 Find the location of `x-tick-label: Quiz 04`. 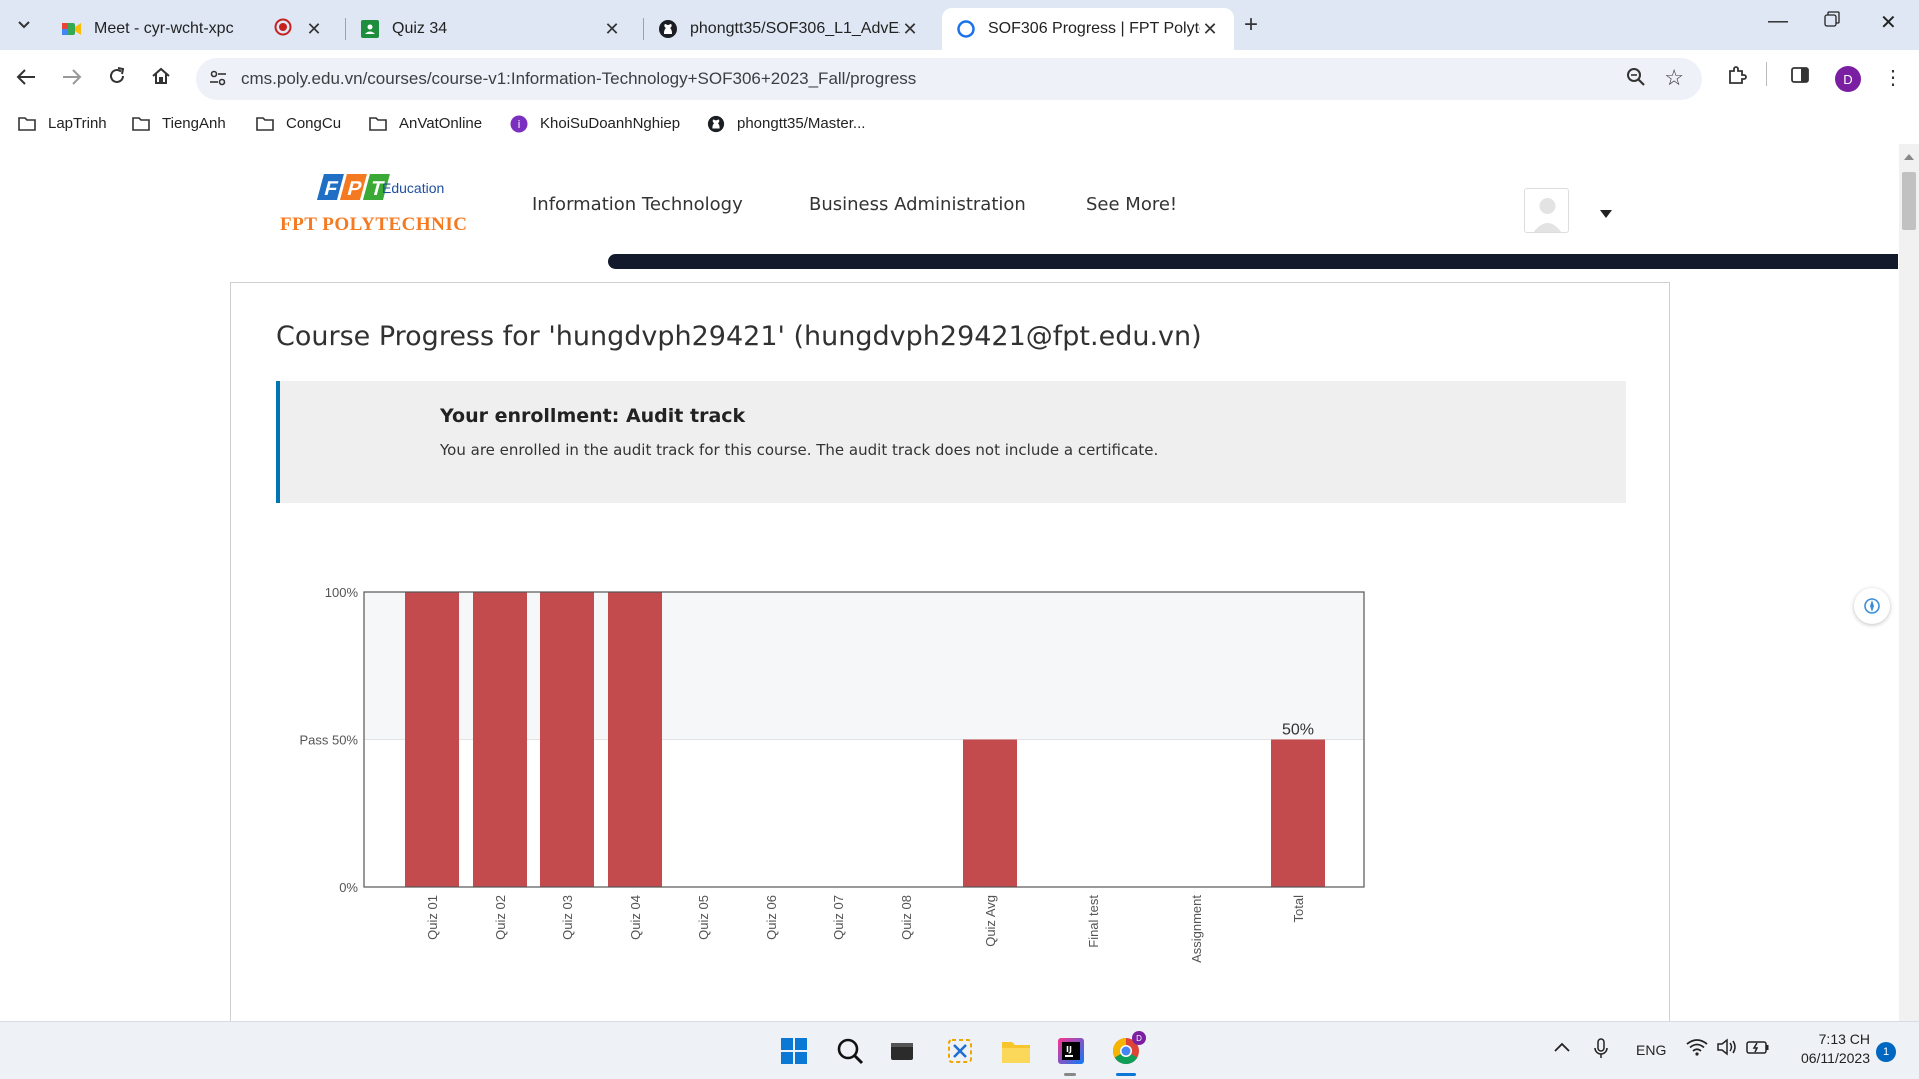

x-tick-label: Quiz 04 is located at coordinates (635, 917).